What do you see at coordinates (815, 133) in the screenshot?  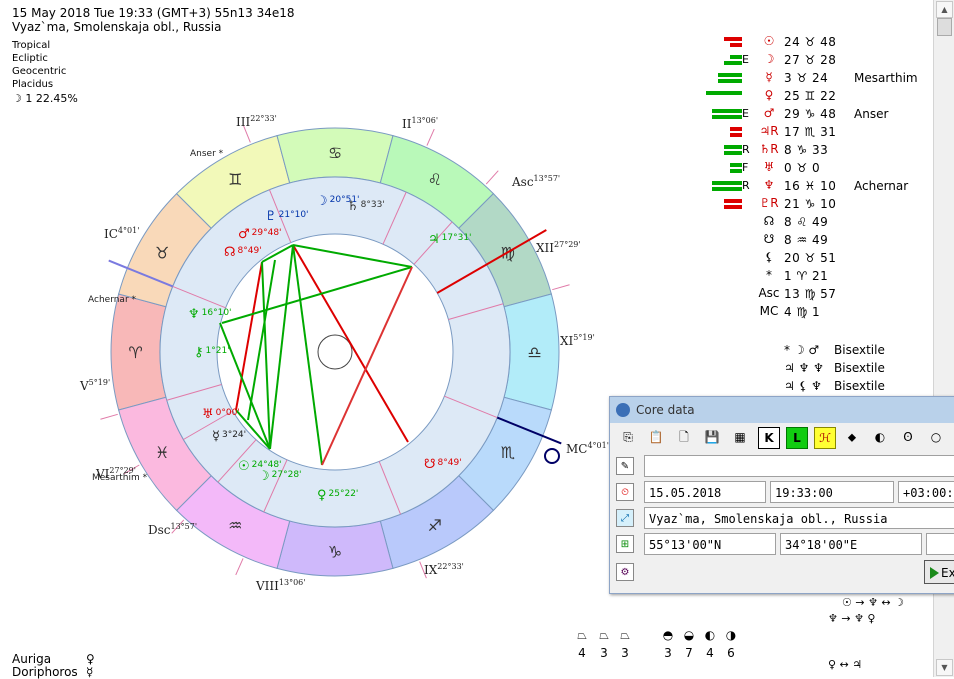 I see `planet-row: ♃R 17 ♏ 31` at bounding box center [815, 133].